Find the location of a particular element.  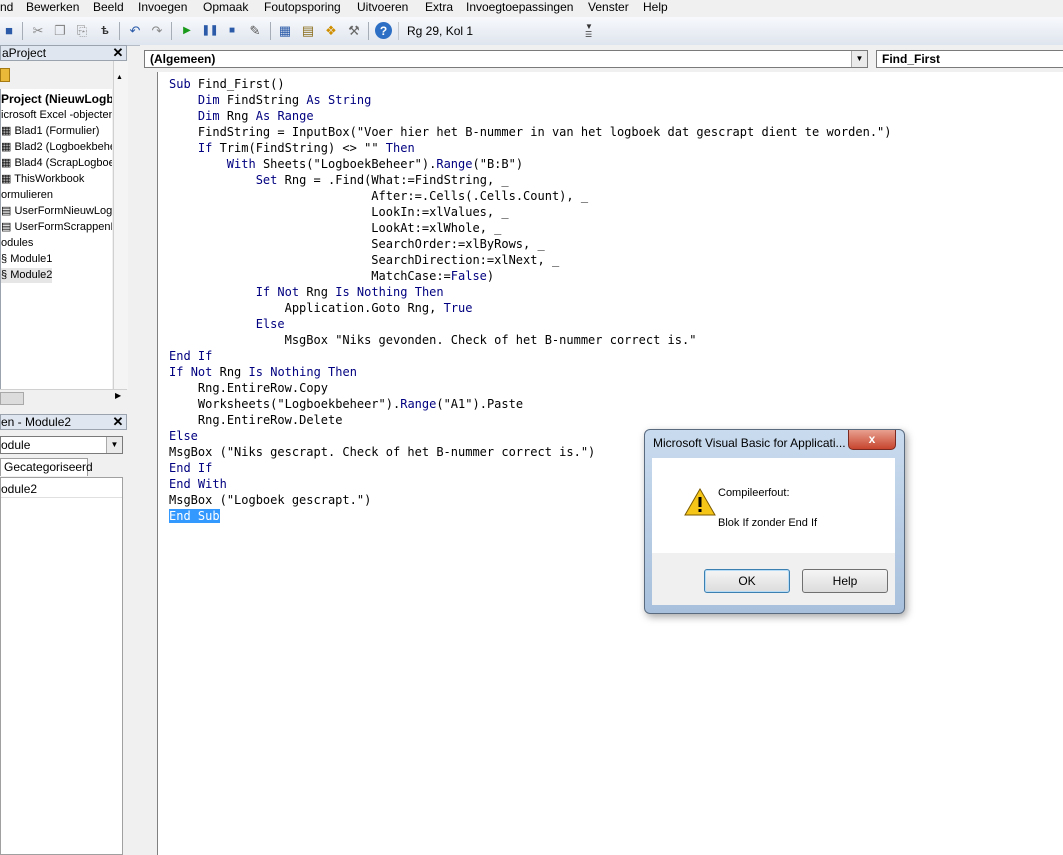

save-icon: ■ is located at coordinates (9, 31).